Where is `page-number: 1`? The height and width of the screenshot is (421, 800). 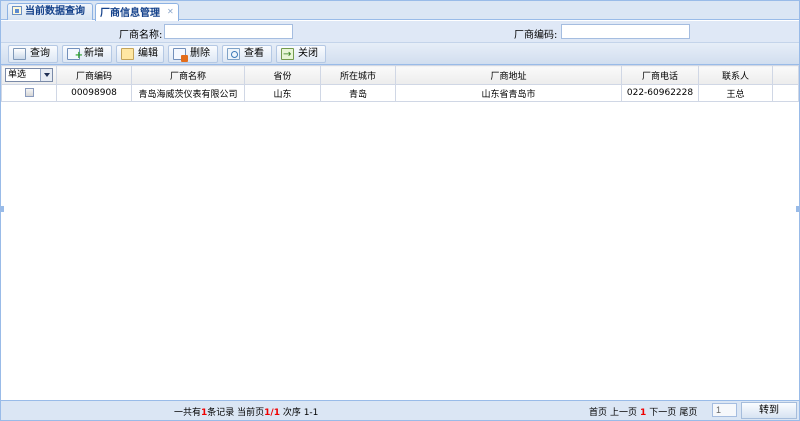
page-number: 1 is located at coordinates (643, 413).